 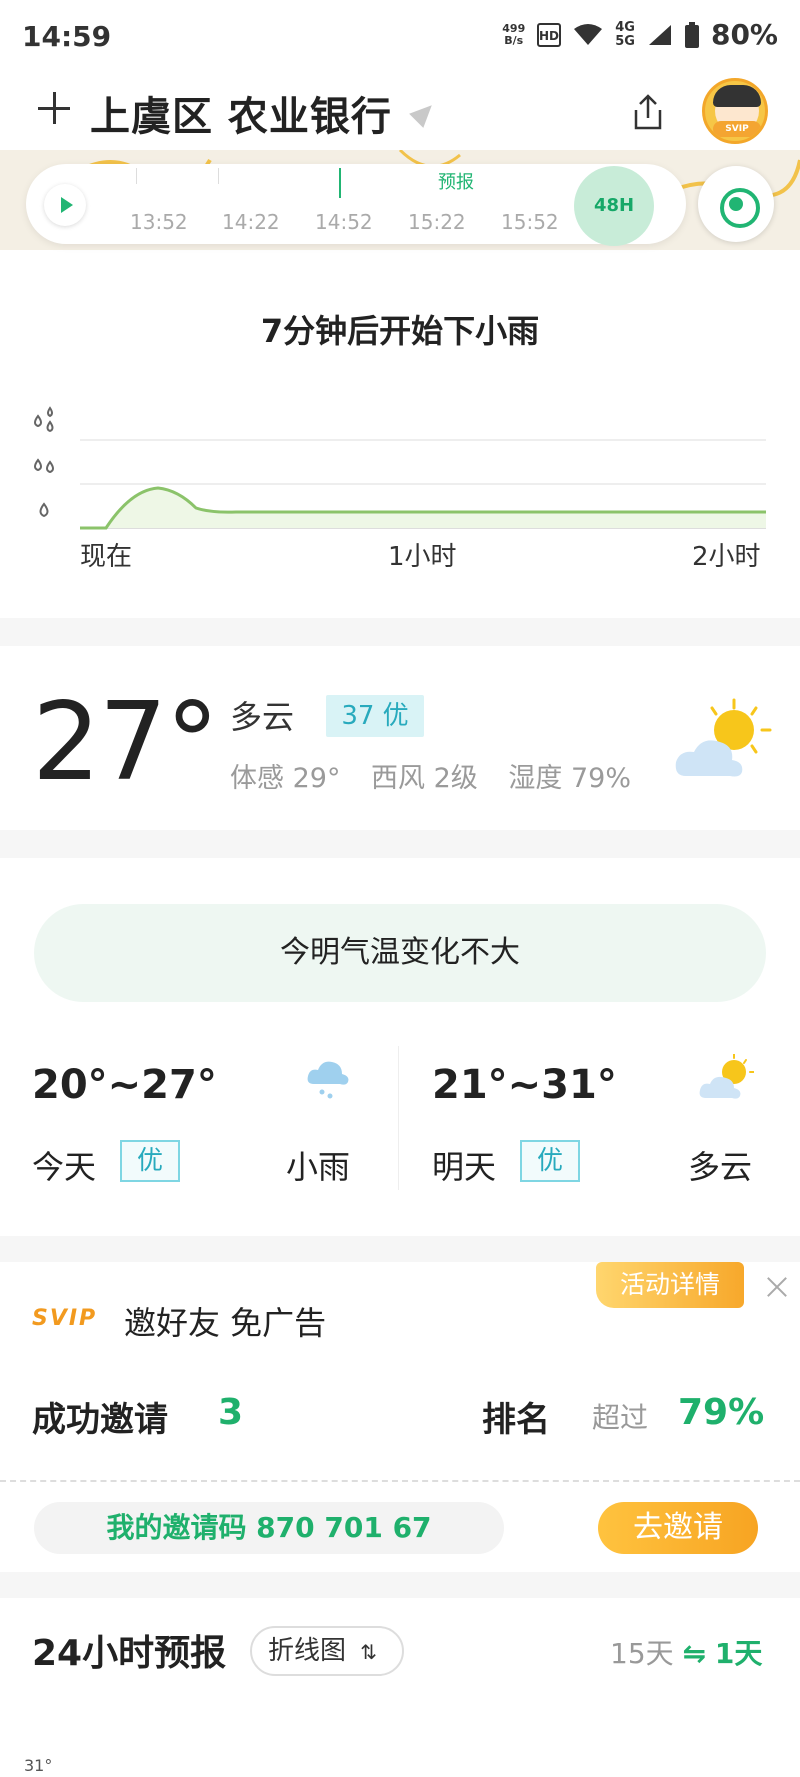 I want to click on chart-view-label: 折线图, so click(x=307, y=1651).